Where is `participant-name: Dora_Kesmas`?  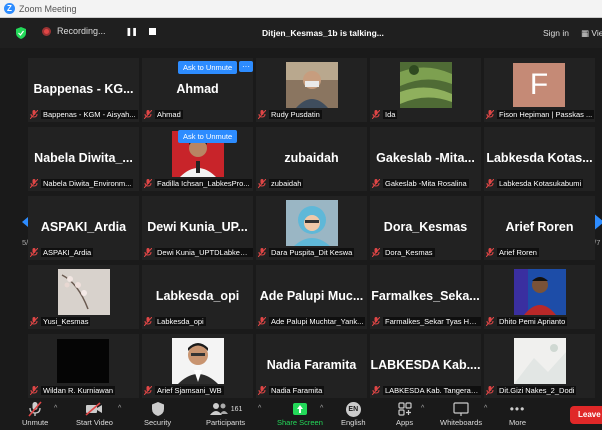
participant-name: Dora_Kesmas is located at coordinates (409, 252).